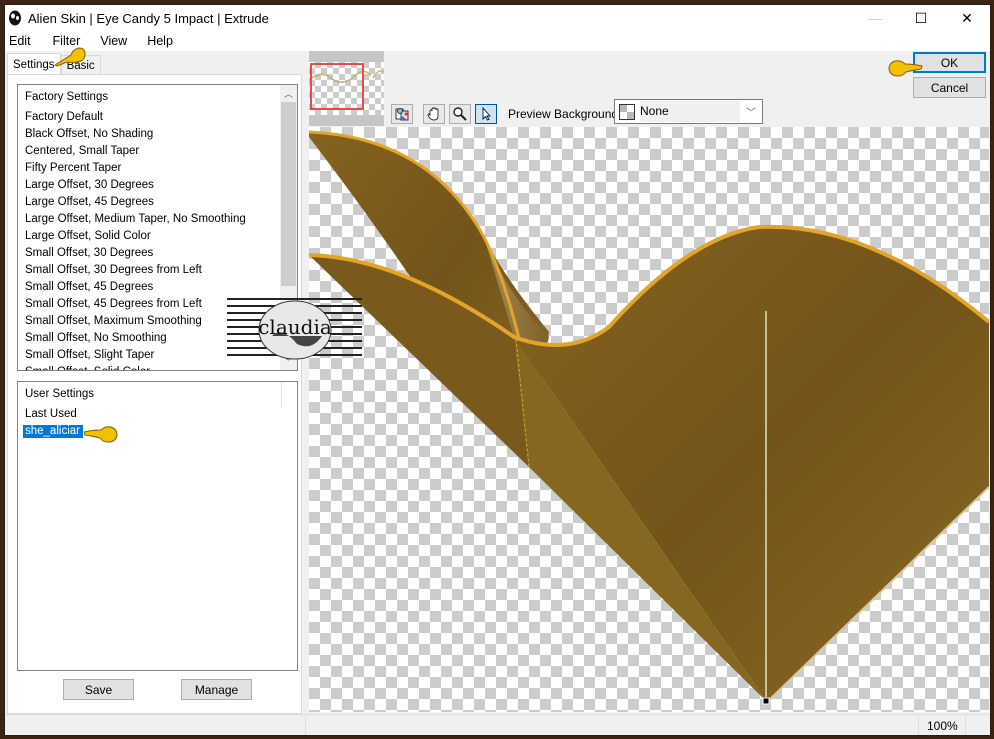 The width and height of the screenshot is (994, 739). I want to click on factory-setting-item: Factory Default, so click(157, 117).